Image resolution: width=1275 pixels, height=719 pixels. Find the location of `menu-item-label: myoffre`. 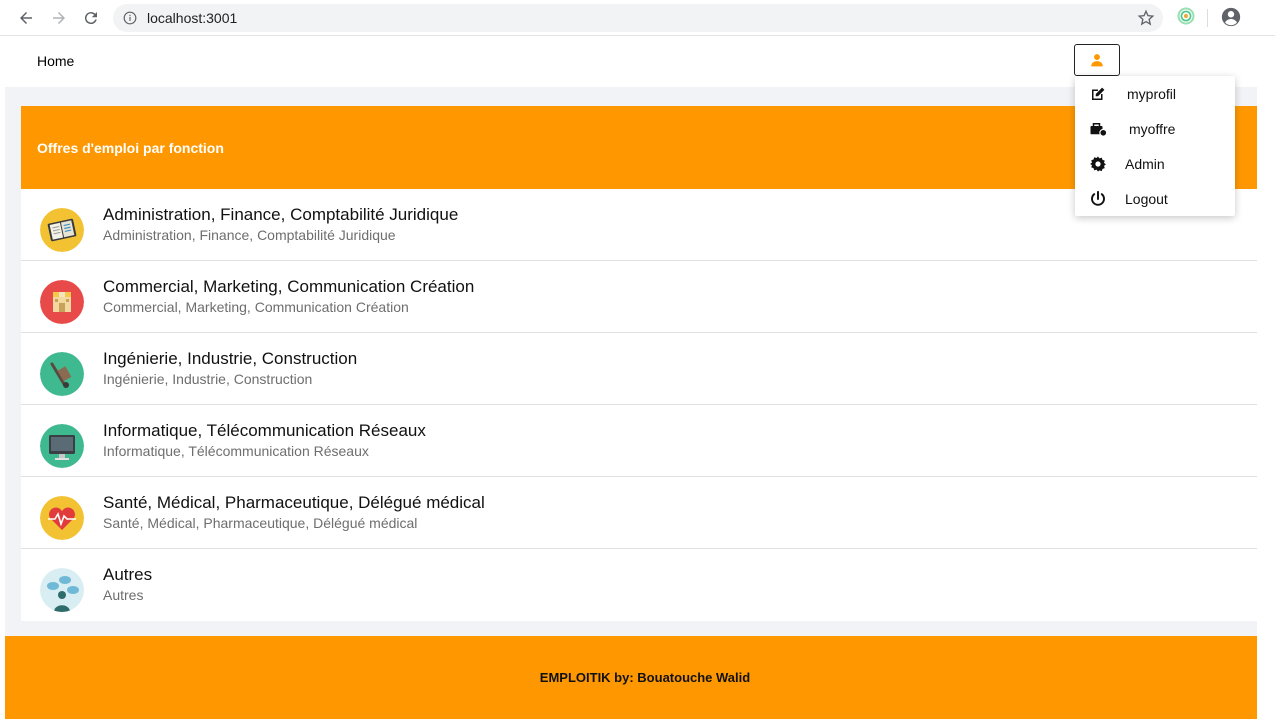

menu-item-label: myoffre is located at coordinates (1152, 129).